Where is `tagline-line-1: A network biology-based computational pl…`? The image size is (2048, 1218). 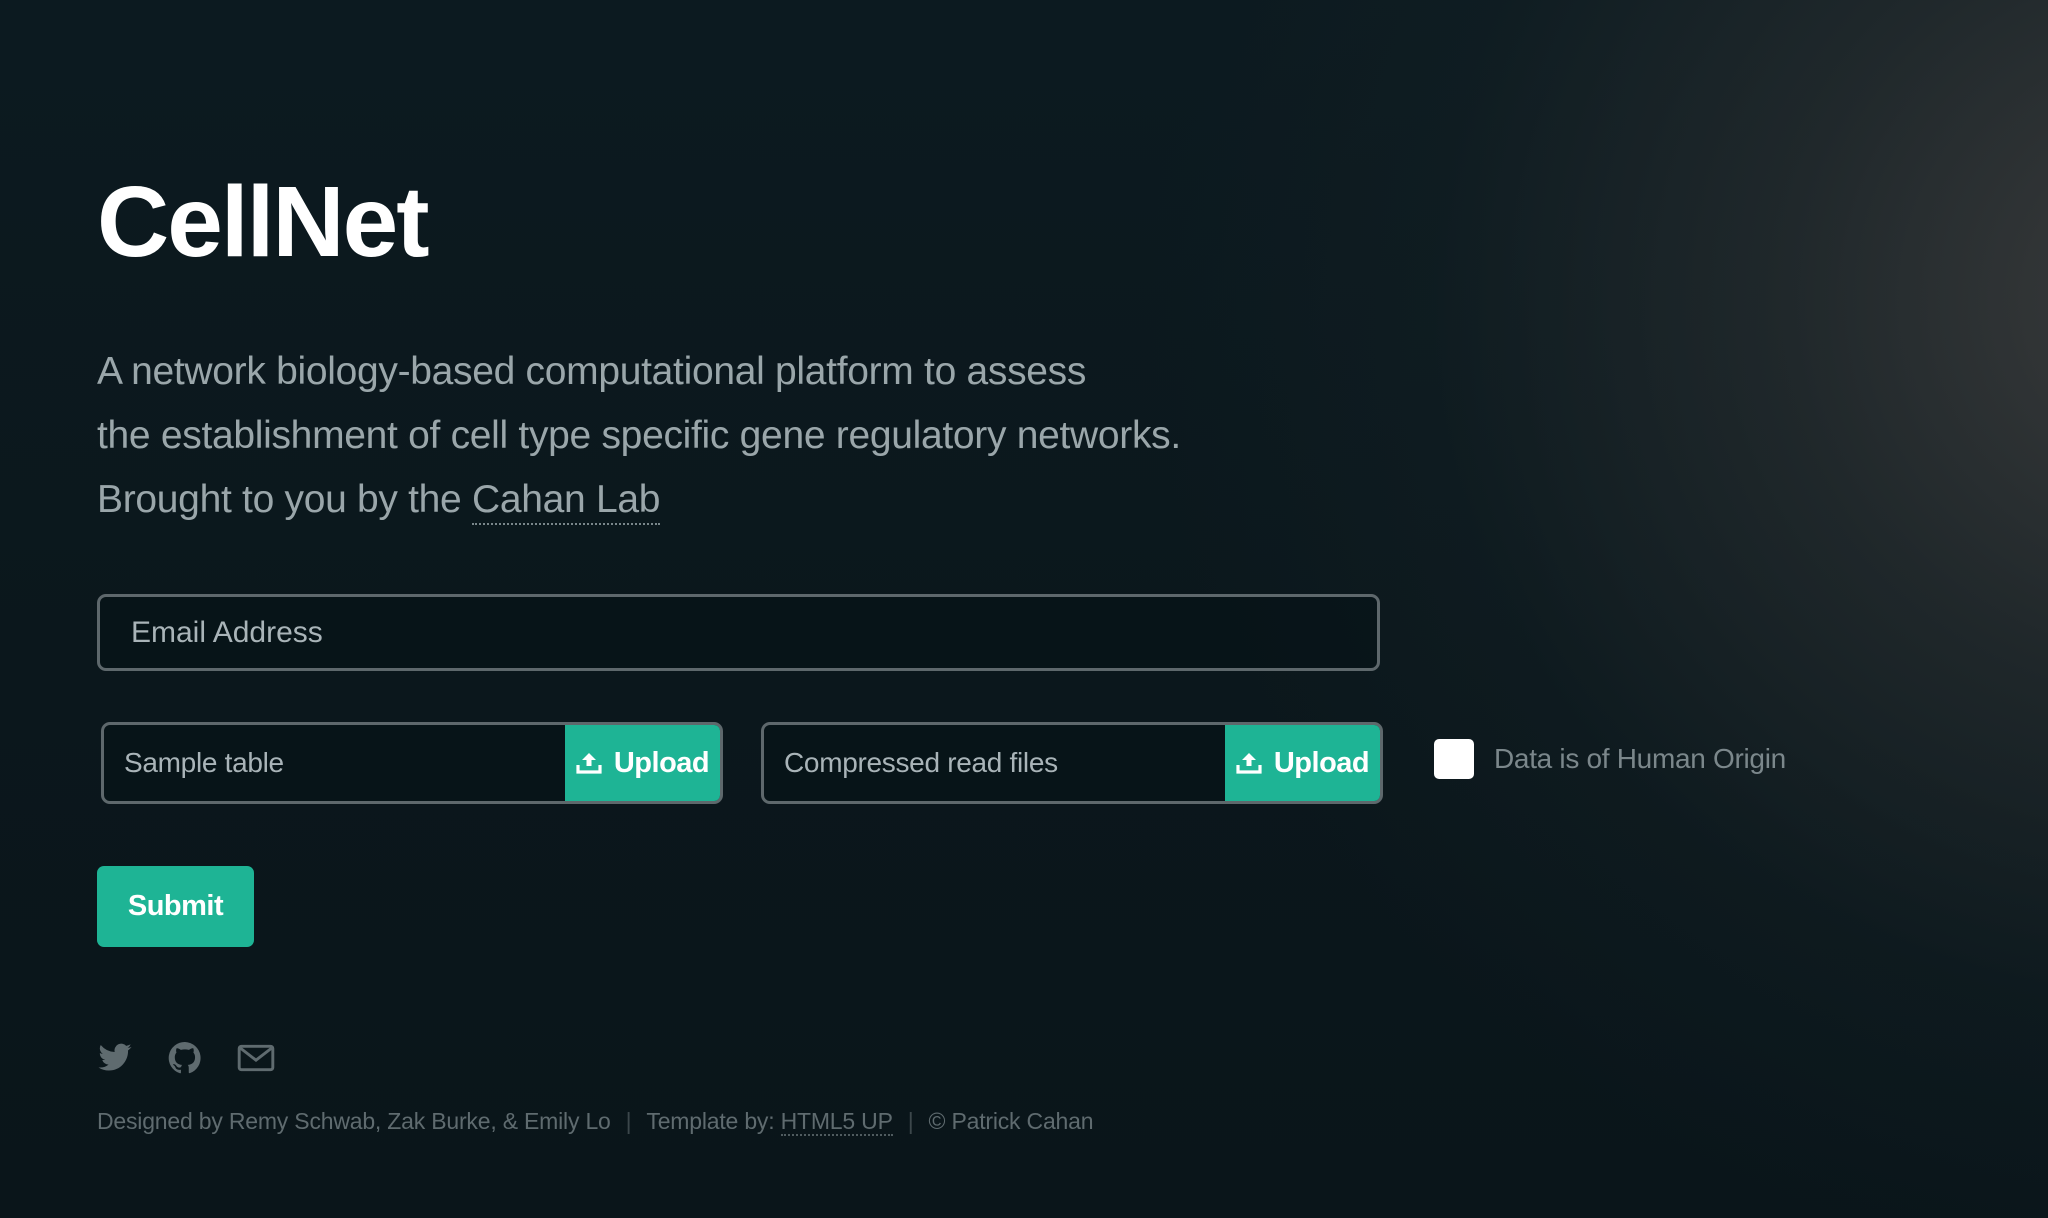 tagline-line-1: A network biology-based computational pl… is located at coordinates (592, 371).